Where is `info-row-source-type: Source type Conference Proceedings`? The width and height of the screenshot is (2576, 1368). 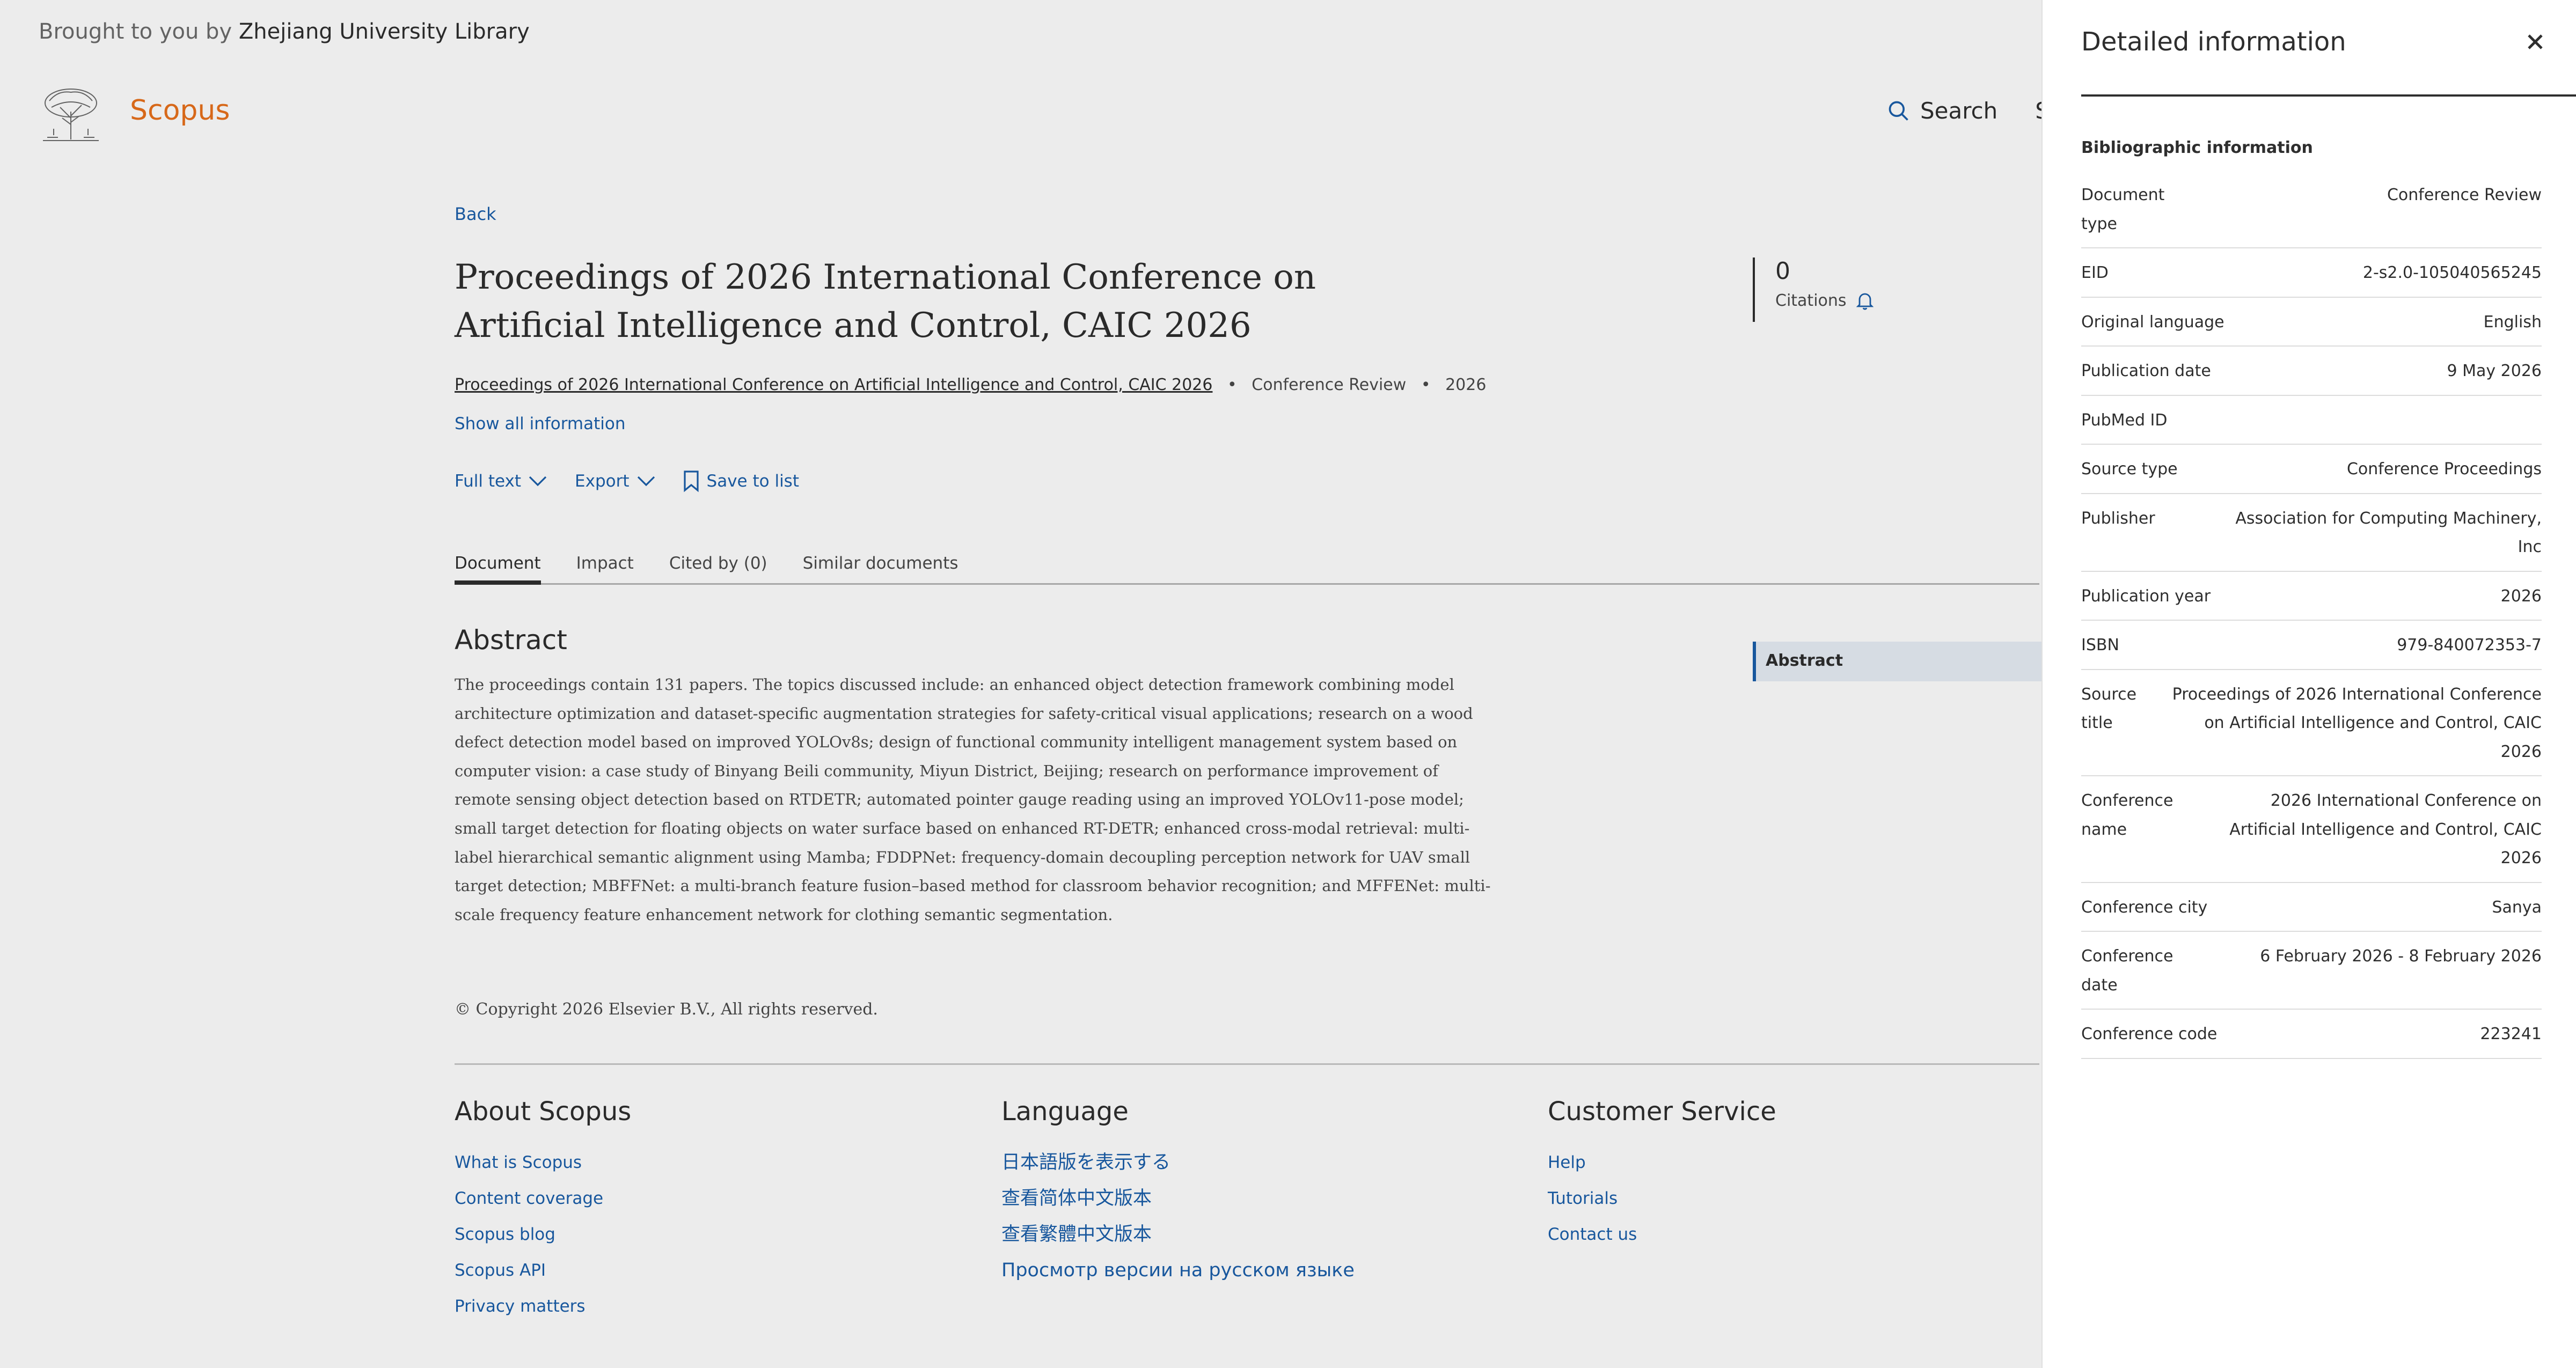 info-row-source-type: Source type Conference Proceedings is located at coordinates (2311, 469).